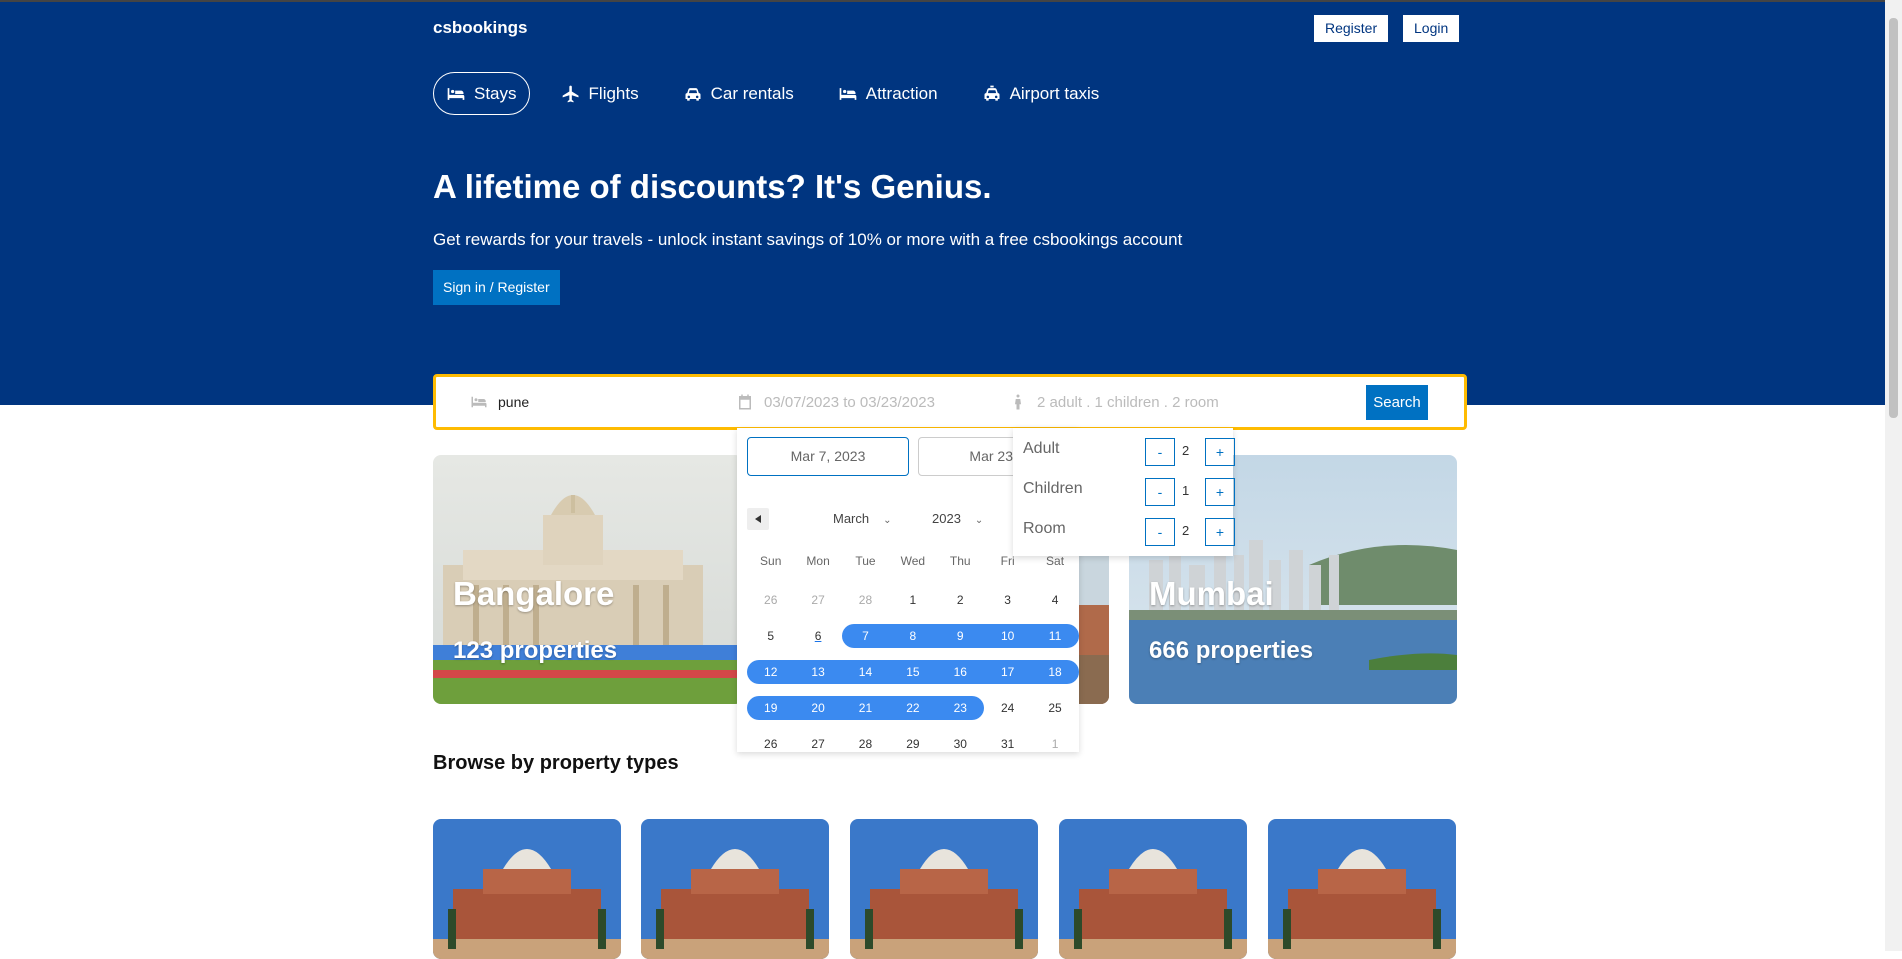 The height and width of the screenshot is (959, 1902). What do you see at coordinates (1129, 452) in the screenshot?
I see `option-adult: Adult - 2 +` at bounding box center [1129, 452].